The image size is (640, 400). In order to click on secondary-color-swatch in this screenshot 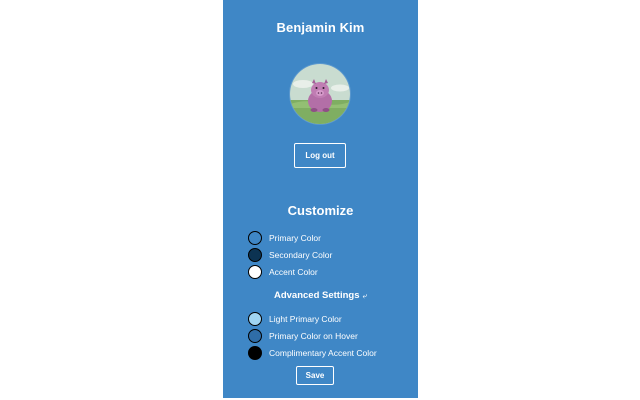, I will do `click(255, 254)`.